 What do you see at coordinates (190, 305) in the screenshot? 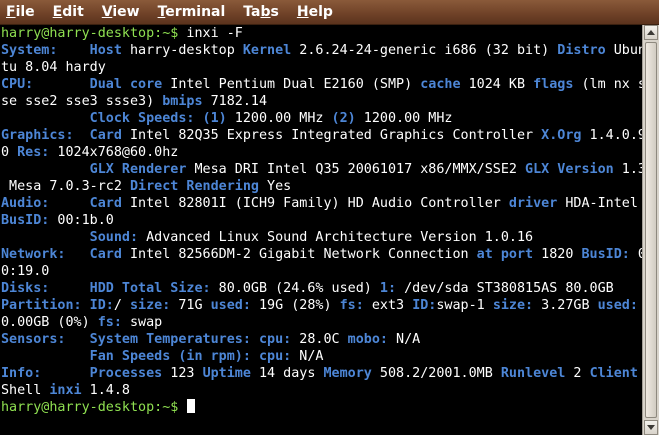
I see `info-value: 71G` at bounding box center [190, 305].